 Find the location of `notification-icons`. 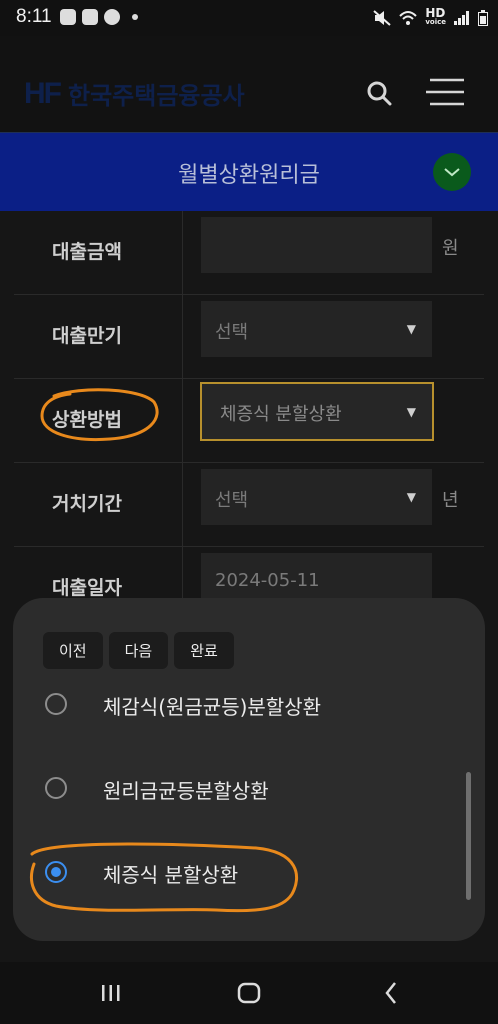

notification-icons is located at coordinates (99, 17).